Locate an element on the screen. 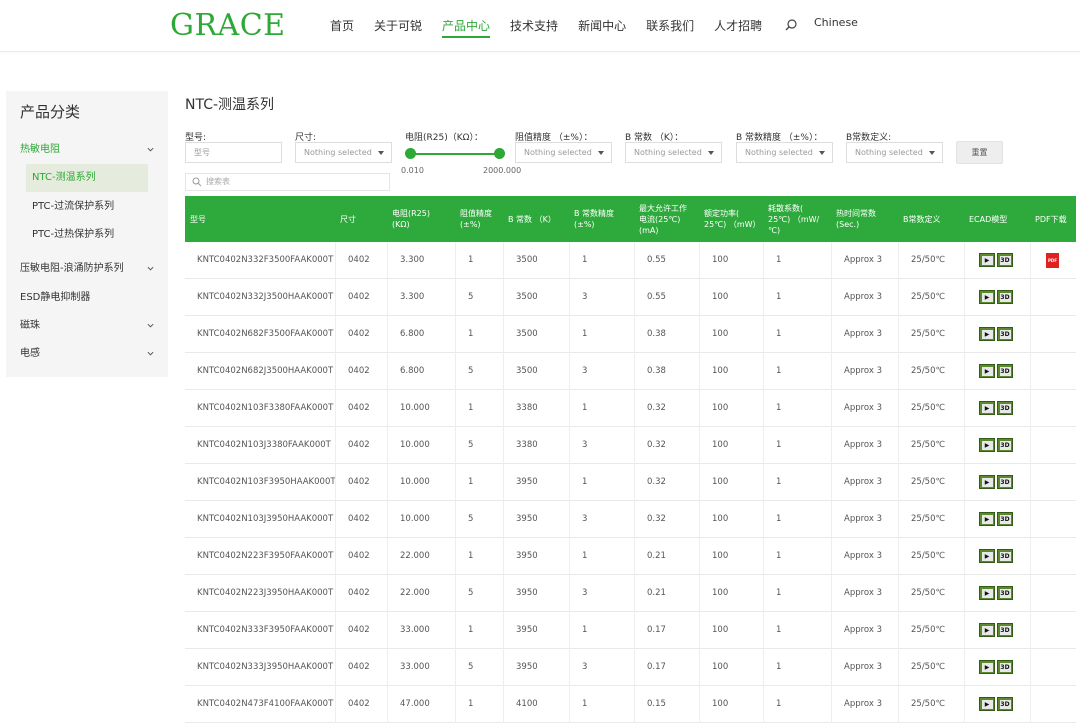 This screenshot has height=725, width=1080. column-header-3: 阻值精度 (±%) is located at coordinates (479, 219).